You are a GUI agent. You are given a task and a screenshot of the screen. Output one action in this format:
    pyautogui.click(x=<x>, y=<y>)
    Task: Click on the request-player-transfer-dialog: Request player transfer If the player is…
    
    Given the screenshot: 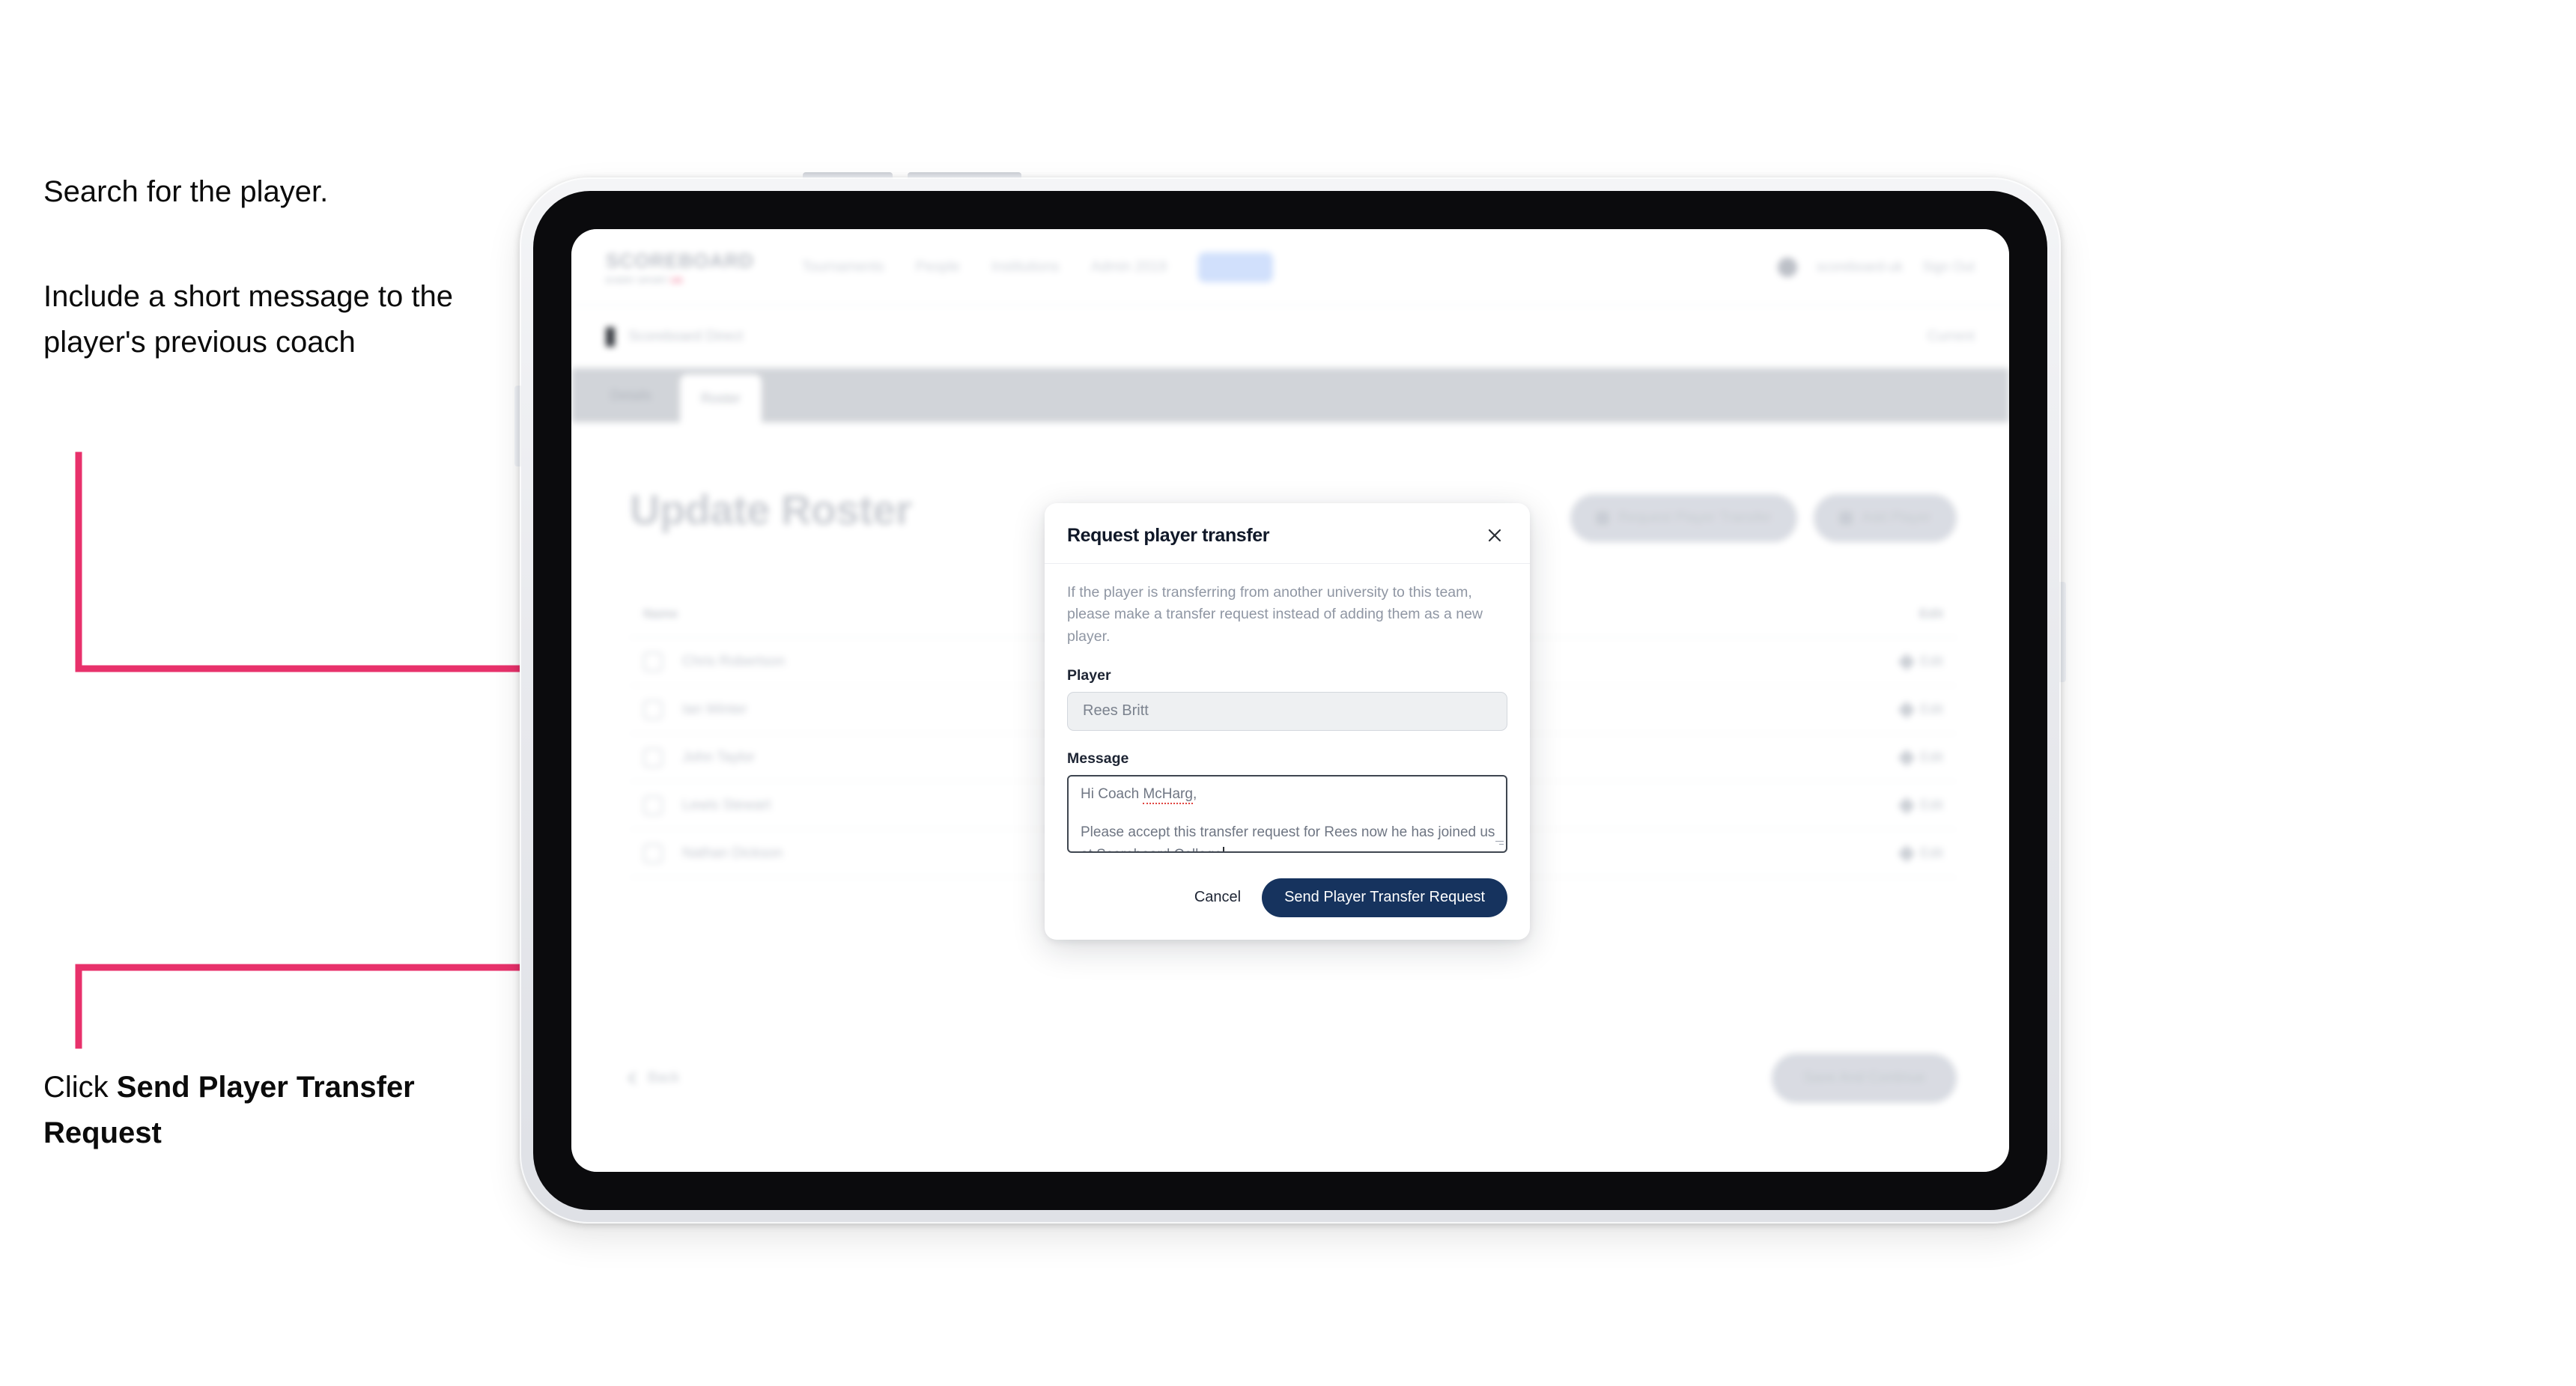 What is the action you would take?
    pyautogui.click(x=1287, y=721)
    